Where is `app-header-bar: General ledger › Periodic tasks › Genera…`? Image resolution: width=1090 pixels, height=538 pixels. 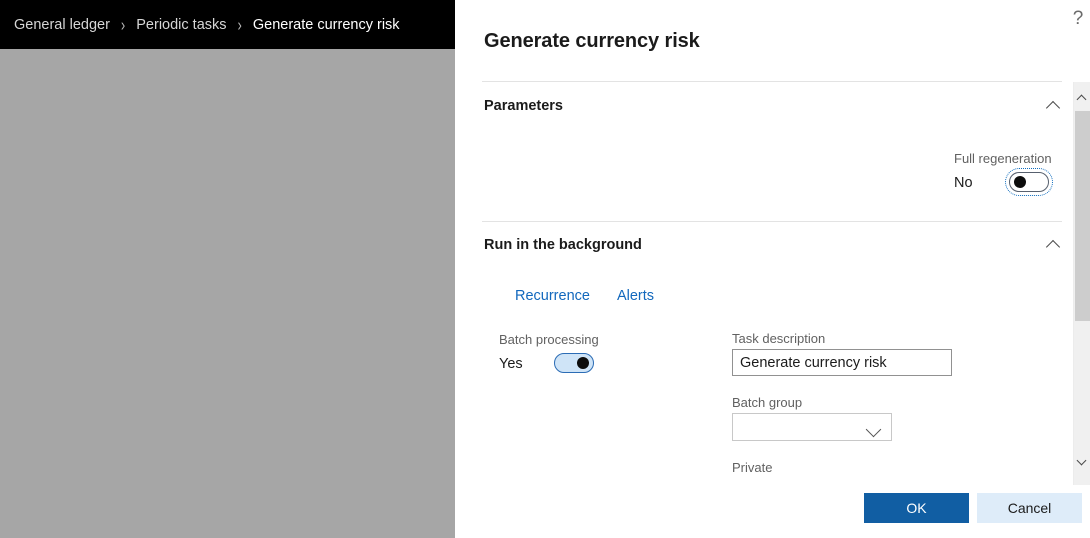
app-header-bar: General ledger › Periodic tasks › Genera… is located at coordinates (227, 24).